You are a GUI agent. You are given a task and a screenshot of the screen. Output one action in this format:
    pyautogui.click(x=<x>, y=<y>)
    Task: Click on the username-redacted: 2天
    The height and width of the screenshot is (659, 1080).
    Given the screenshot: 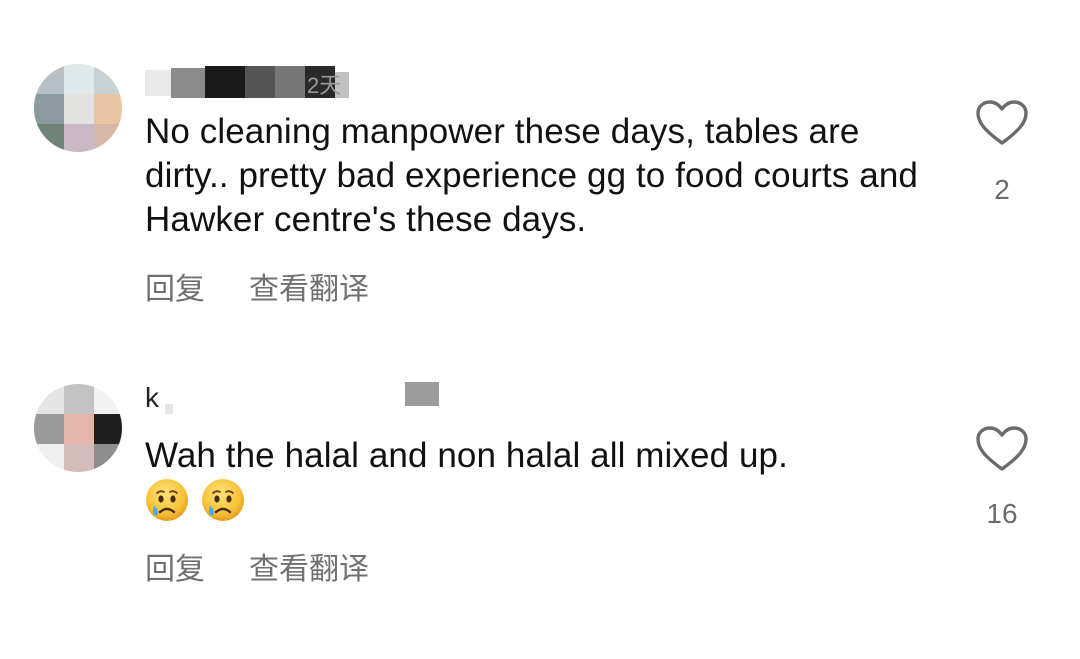 What is the action you would take?
    pyautogui.click(x=260, y=81)
    